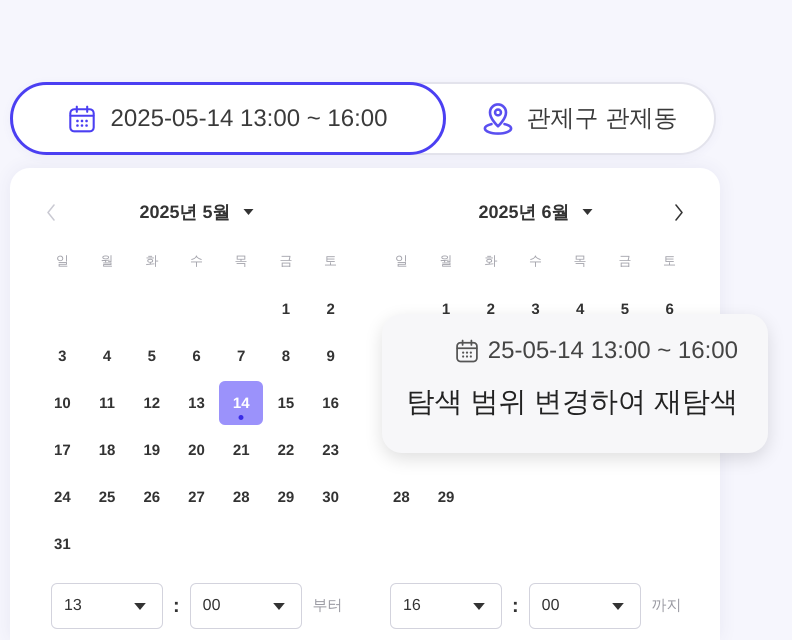 The width and height of the screenshot is (792, 640). Describe the element at coordinates (107, 497) in the screenshot. I see `calendar-day: 25` at that location.